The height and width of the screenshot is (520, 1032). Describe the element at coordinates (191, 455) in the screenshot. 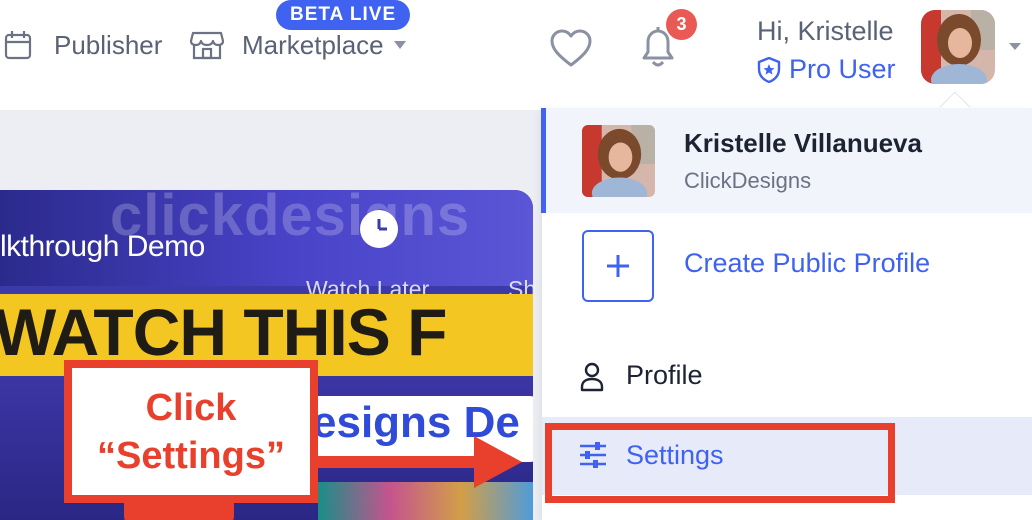

I see `annotation-line-2: “Settings”` at that location.